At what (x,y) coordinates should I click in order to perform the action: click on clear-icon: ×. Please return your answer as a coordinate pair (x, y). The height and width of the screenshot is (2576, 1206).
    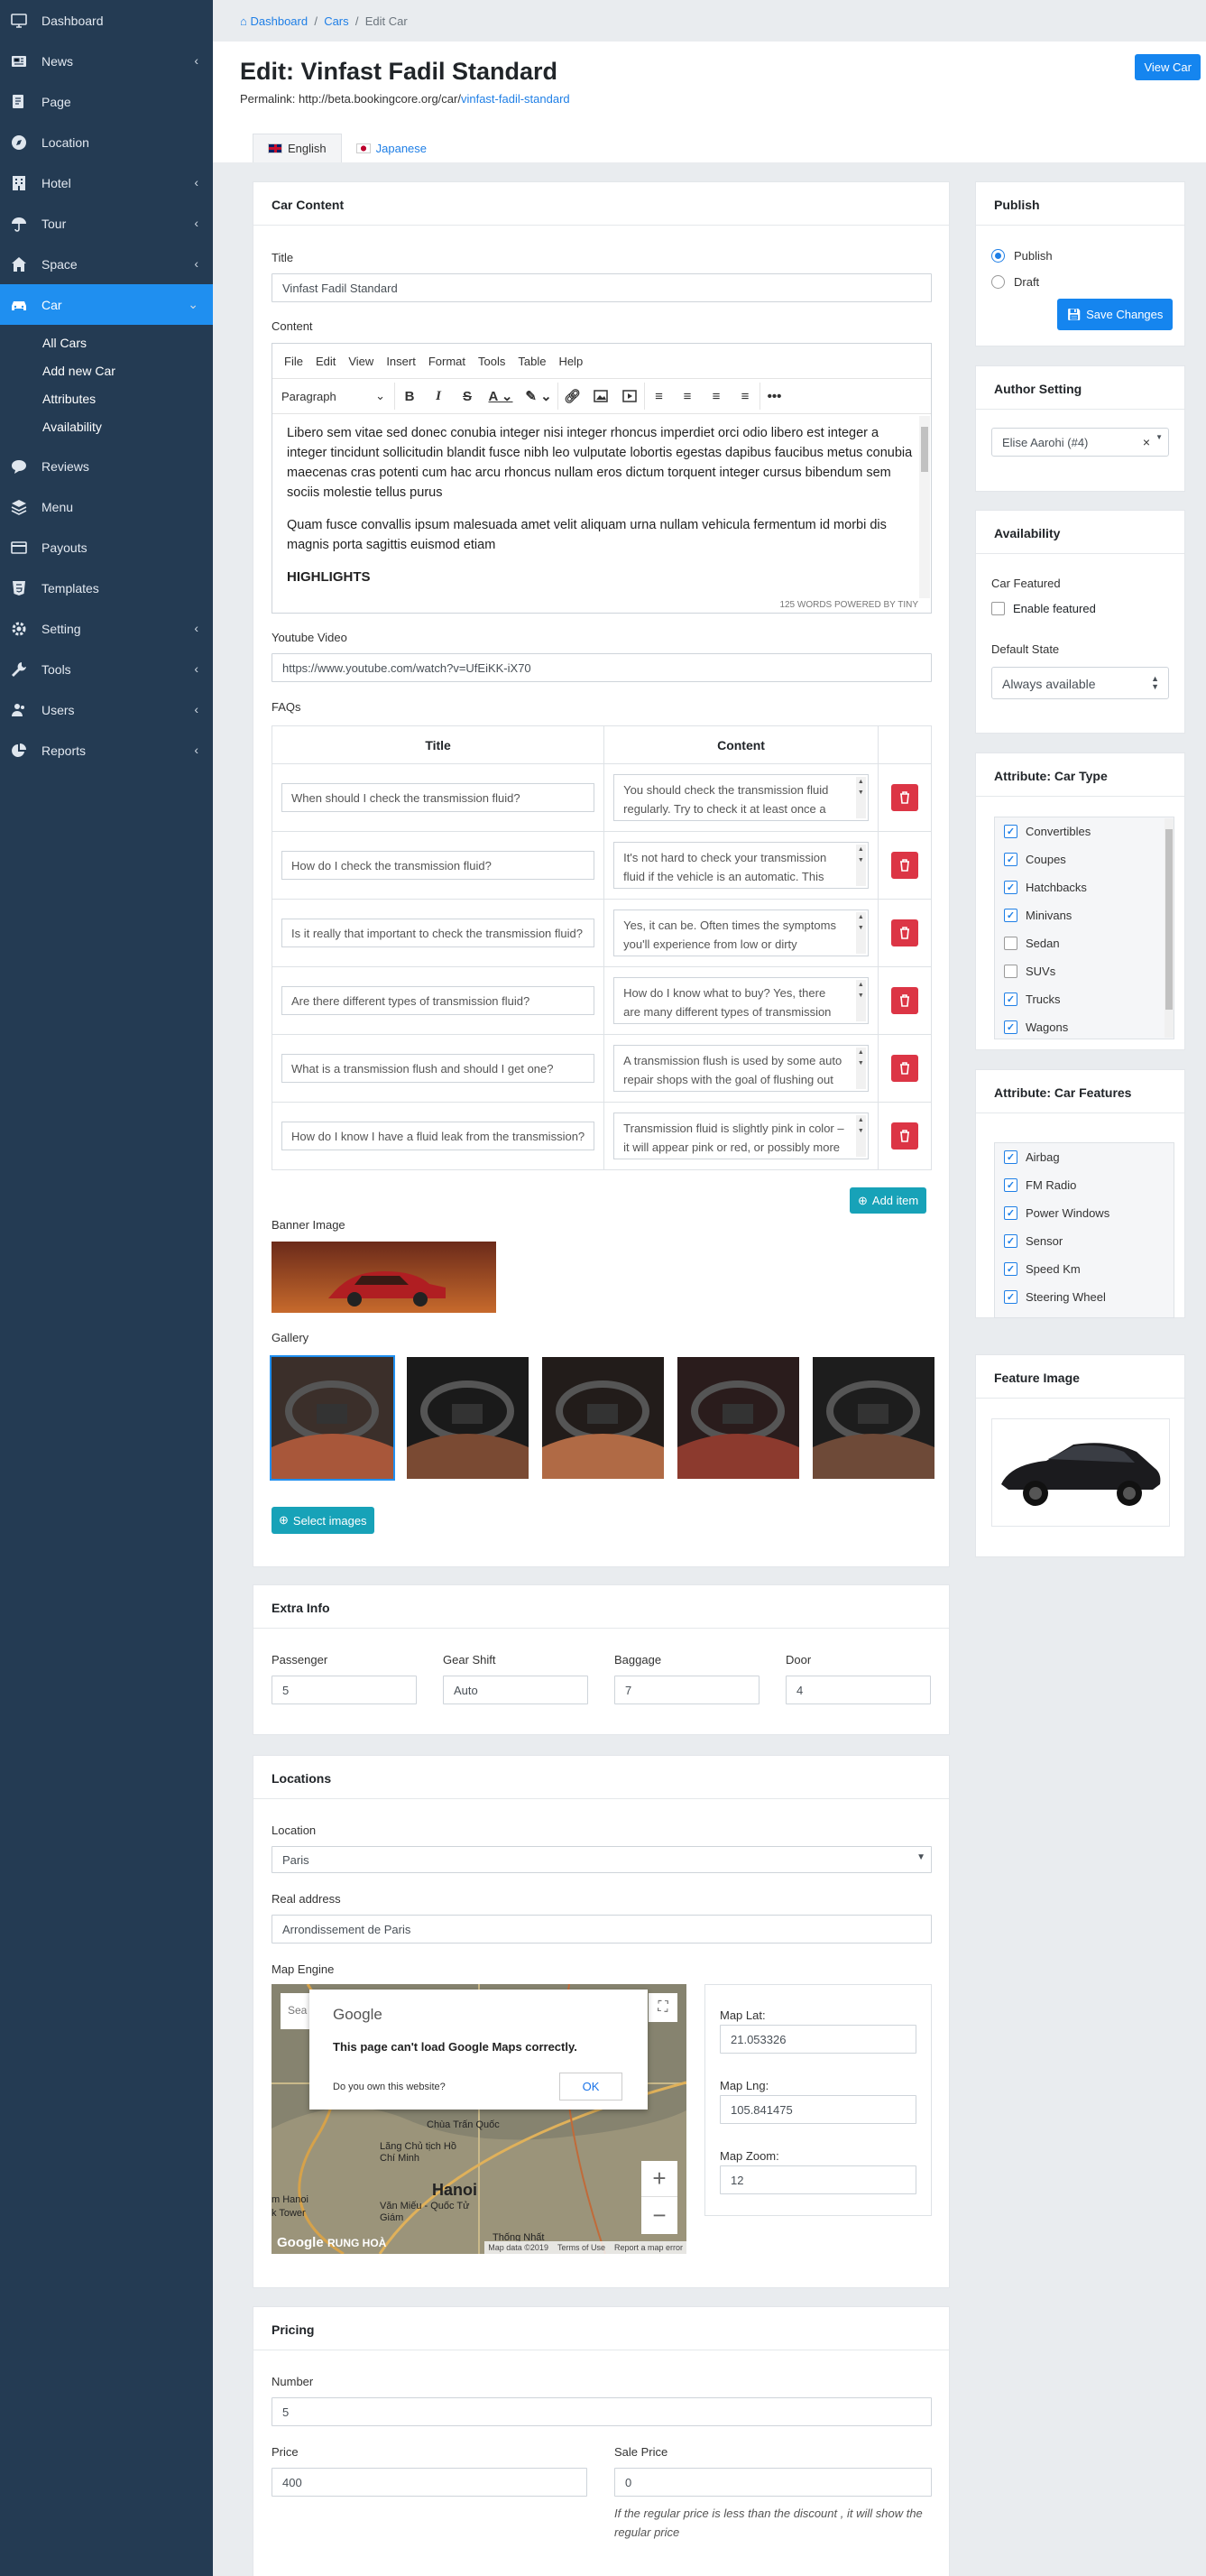
    Looking at the image, I should click on (1146, 442).